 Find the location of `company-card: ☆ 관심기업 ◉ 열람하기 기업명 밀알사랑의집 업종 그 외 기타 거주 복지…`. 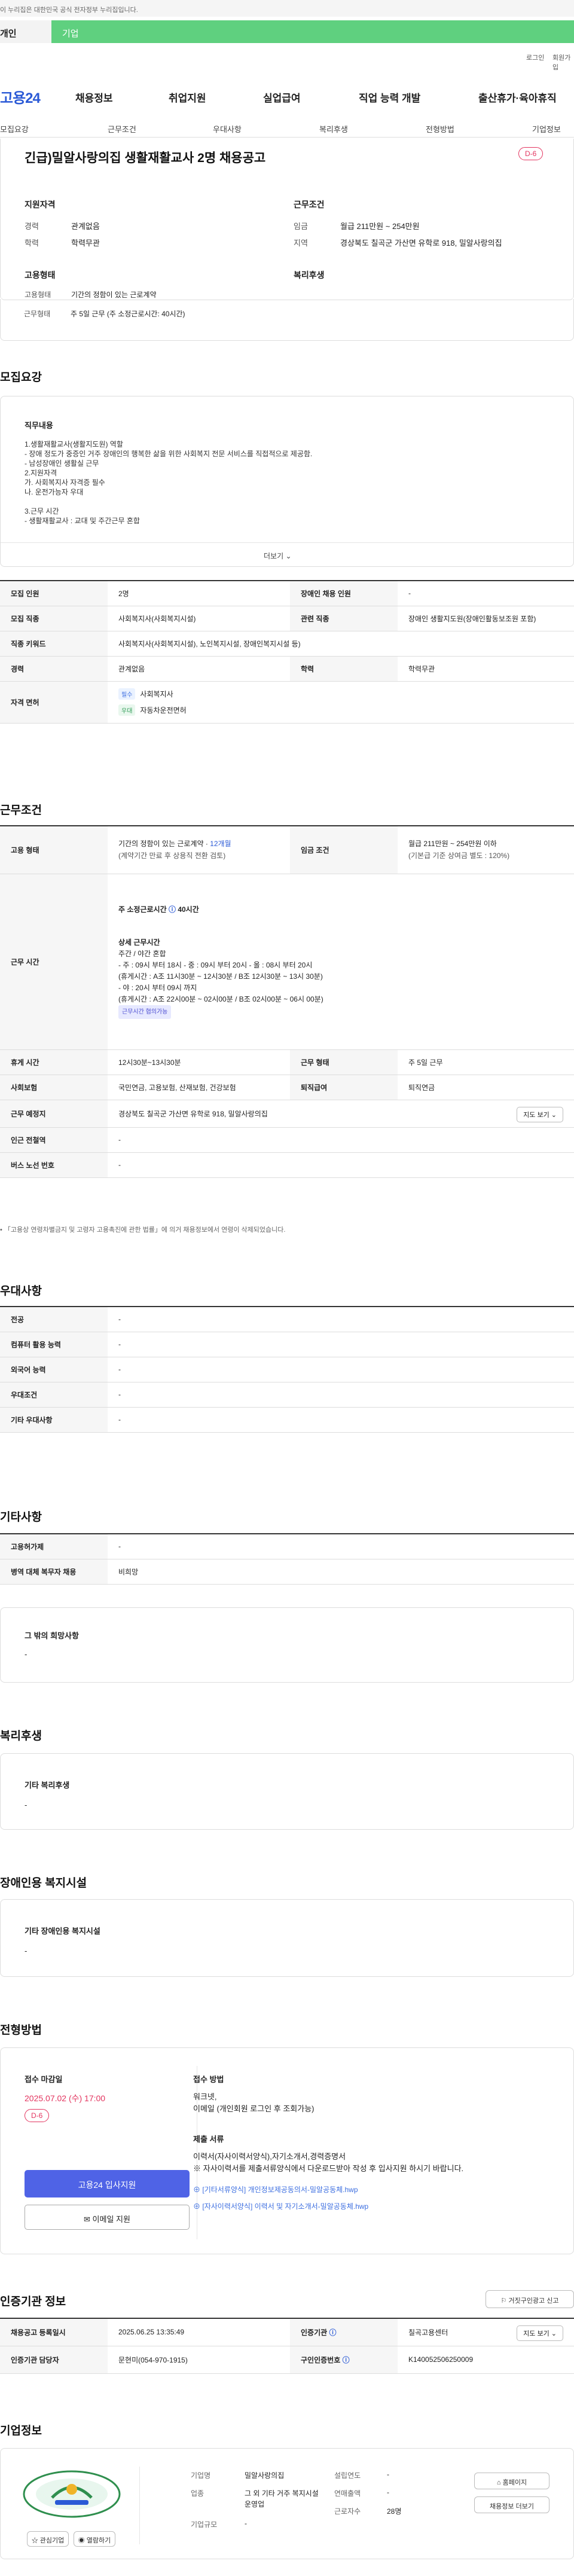

company-card: ☆ 관심기업 ◉ 열람하기 기업명 밀알사랑의집 업종 그 외 기타 거주 복지… is located at coordinates (287, 2503).